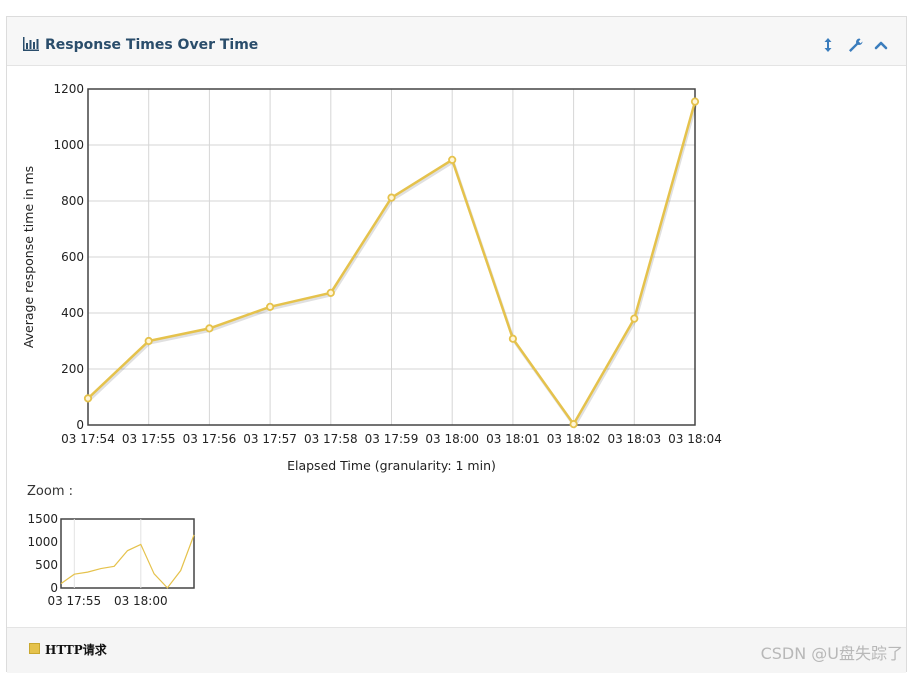 The width and height of the screenshot is (917, 673). Describe the element at coordinates (54, 588) in the screenshot. I see `zoom-y-tick-label: 0` at that location.